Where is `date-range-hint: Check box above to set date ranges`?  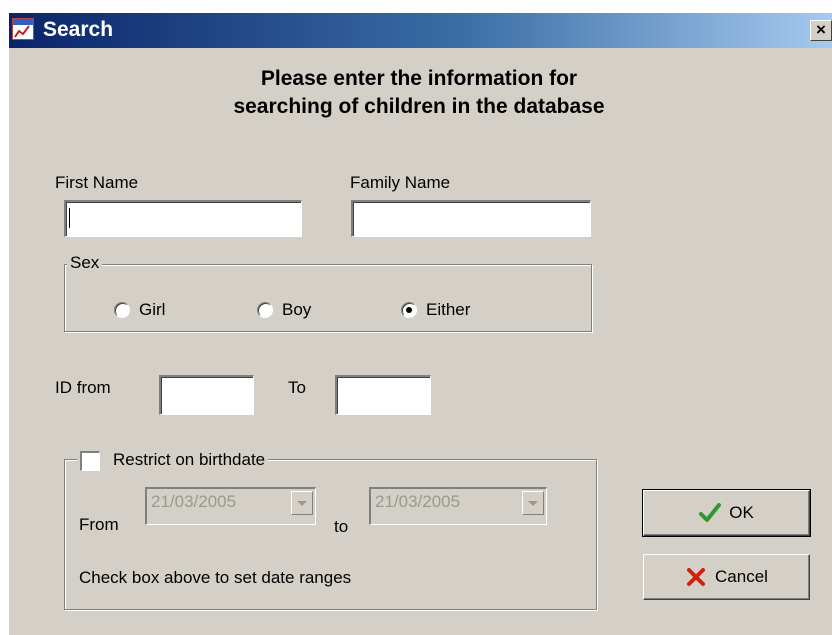
date-range-hint: Check box above to set date ranges is located at coordinates (215, 577).